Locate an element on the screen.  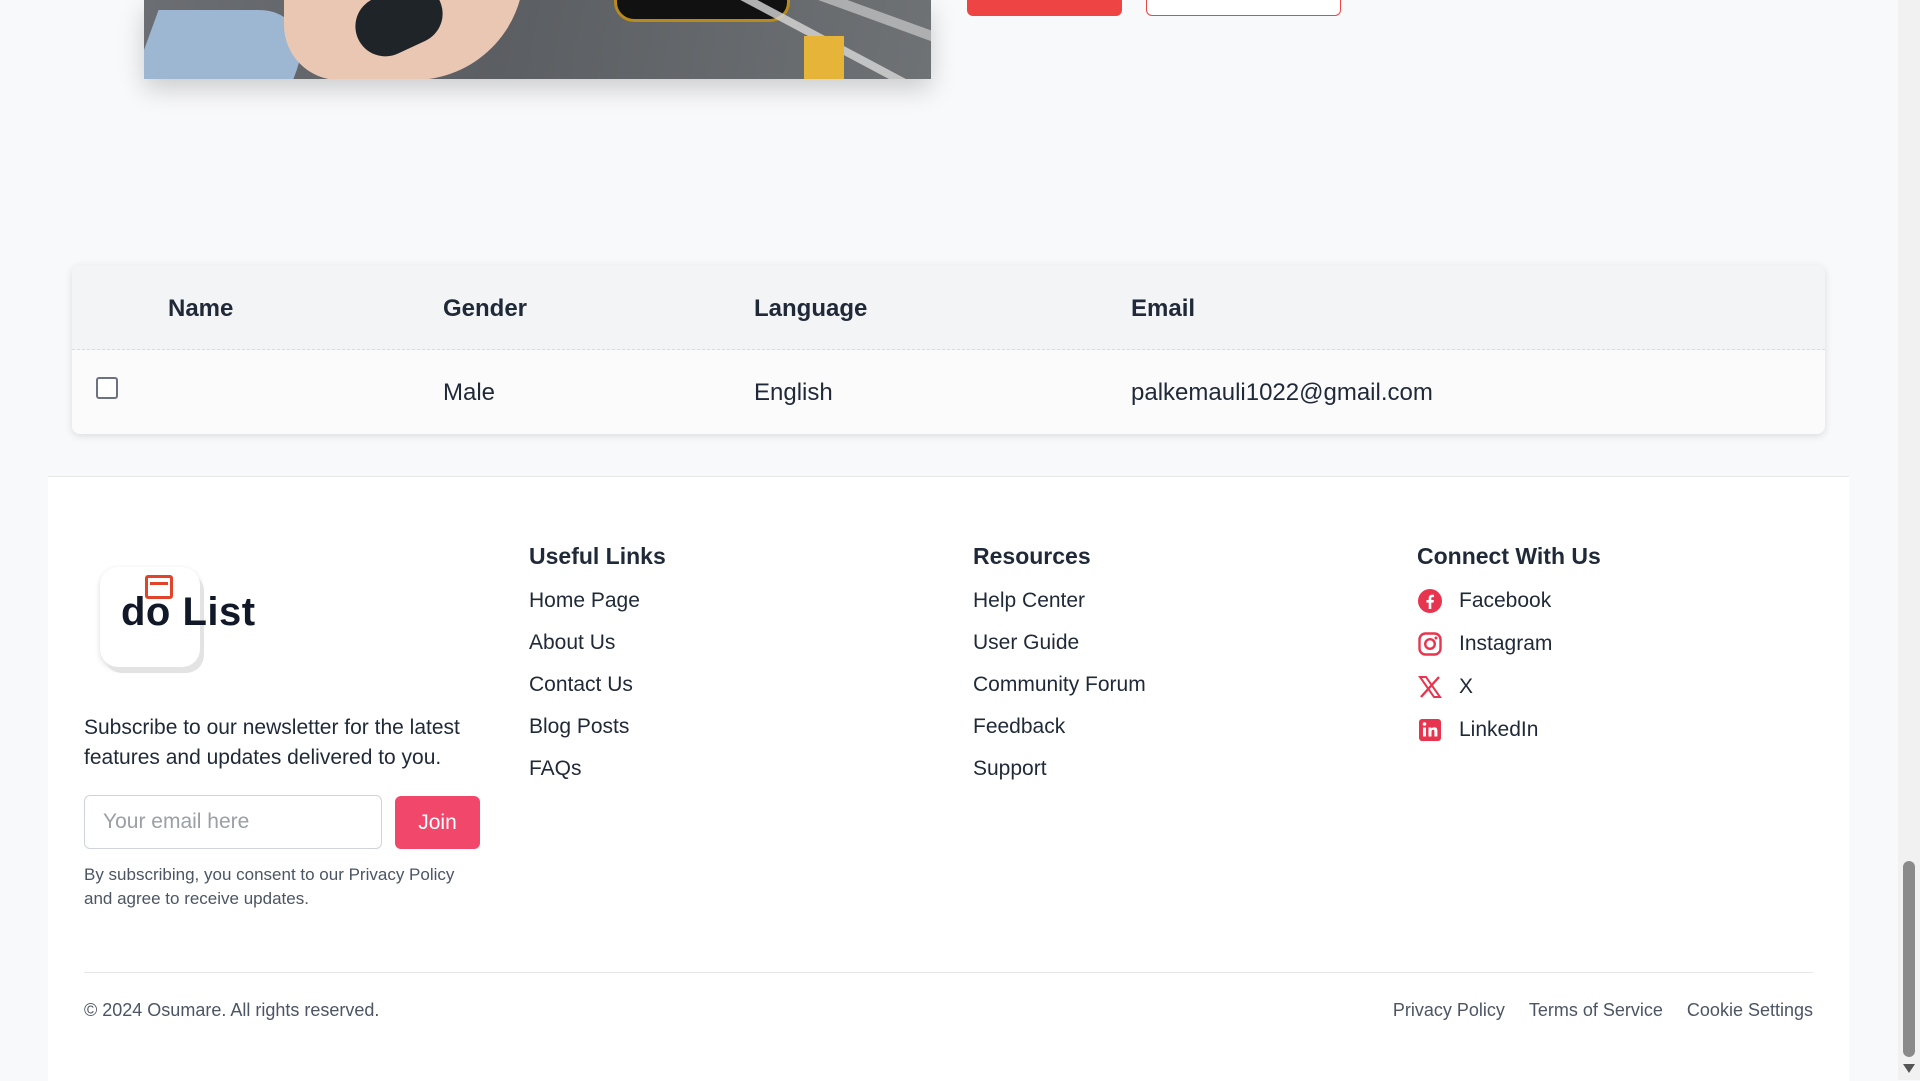
footer-link-home: Home Page is located at coordinates (584, 608).